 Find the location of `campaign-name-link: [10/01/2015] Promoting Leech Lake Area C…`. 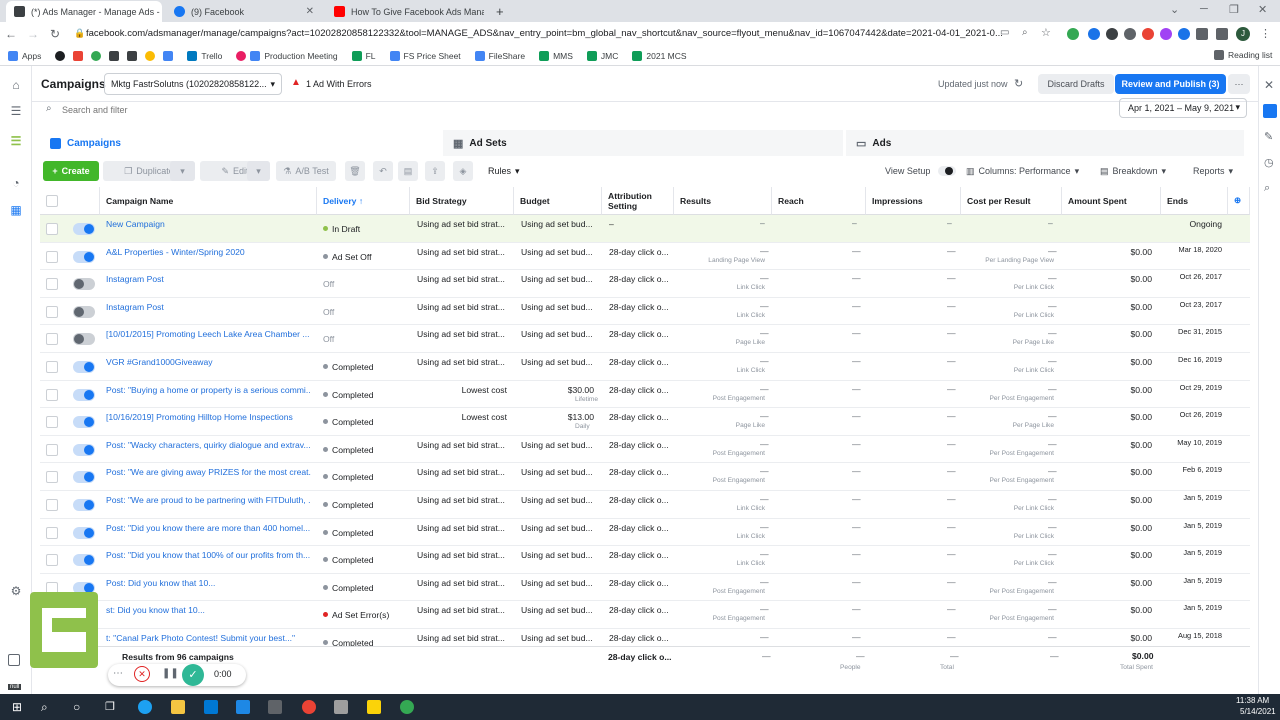

campaign-name-link: [10/01/2015] Promoting Leech Lake Area C… is located at coordinates (208, 341).